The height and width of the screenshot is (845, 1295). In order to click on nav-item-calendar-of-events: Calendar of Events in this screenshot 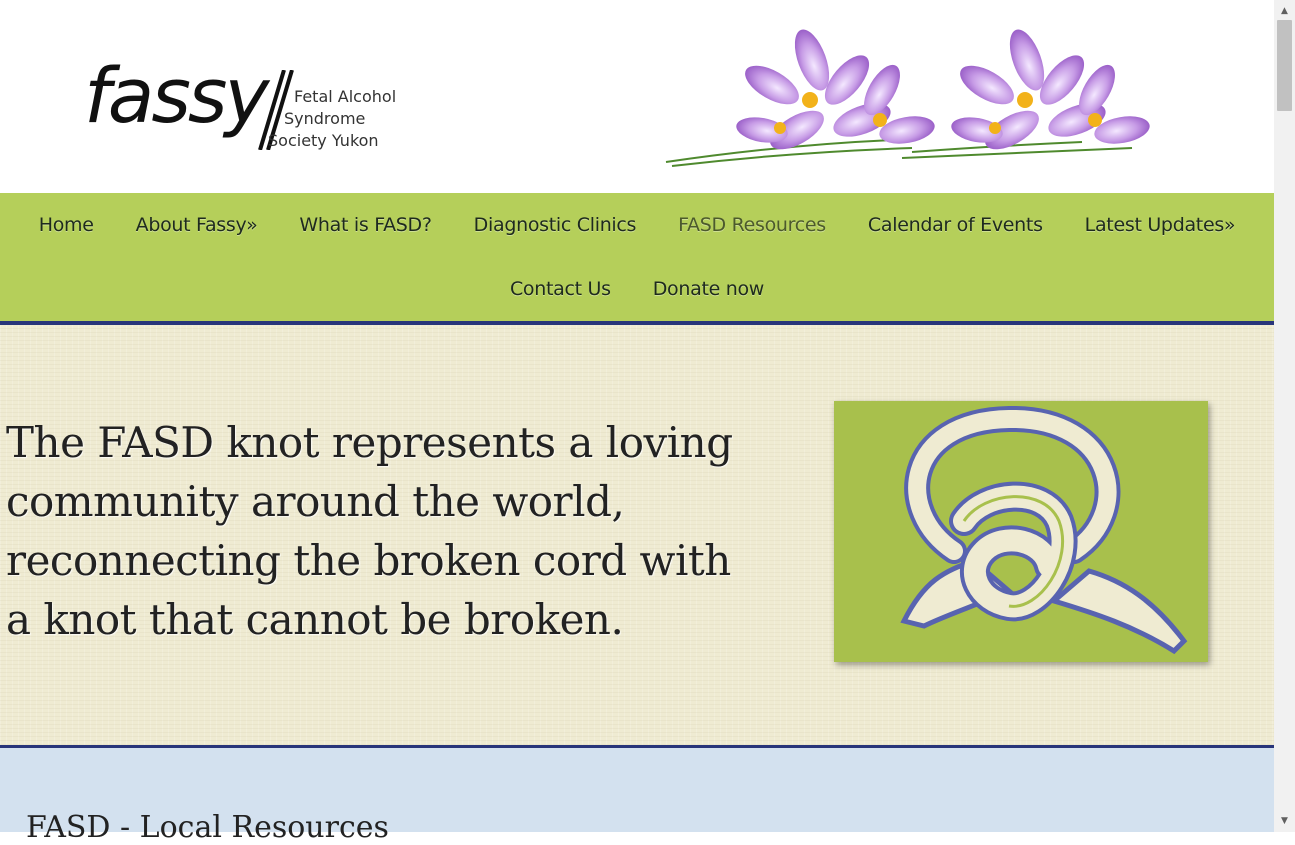, I will do `click(955, 225)`.